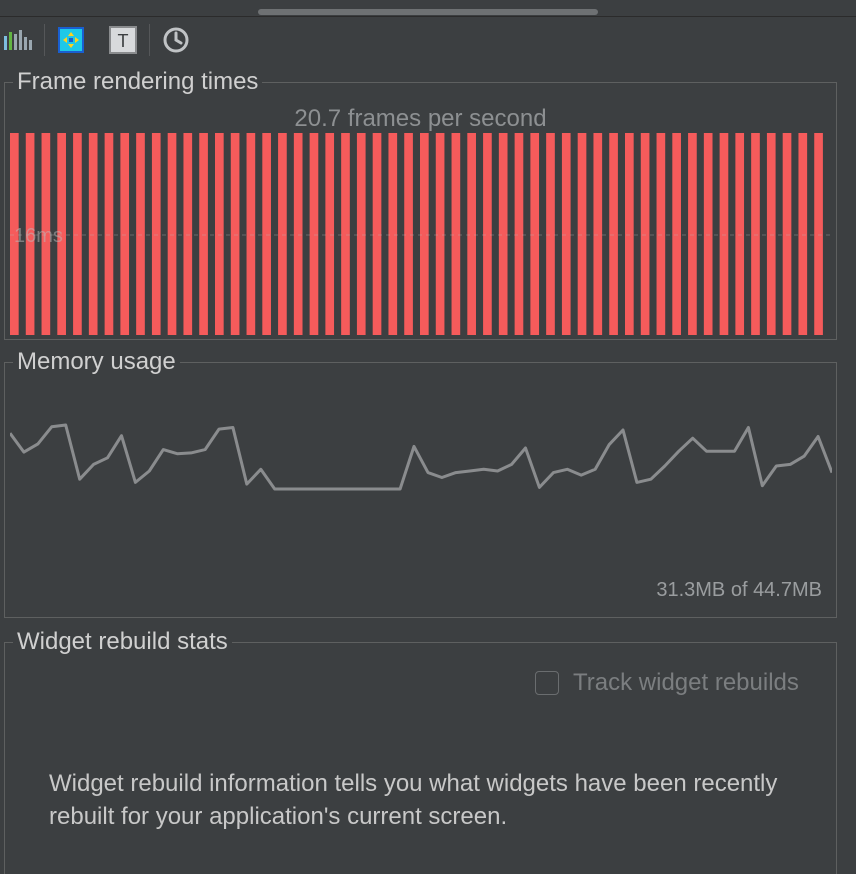 This screenshot has height=874, width=856. I want to click on memory-usage-readout: 31.3MB of 44.7MB, so click(739, 590).